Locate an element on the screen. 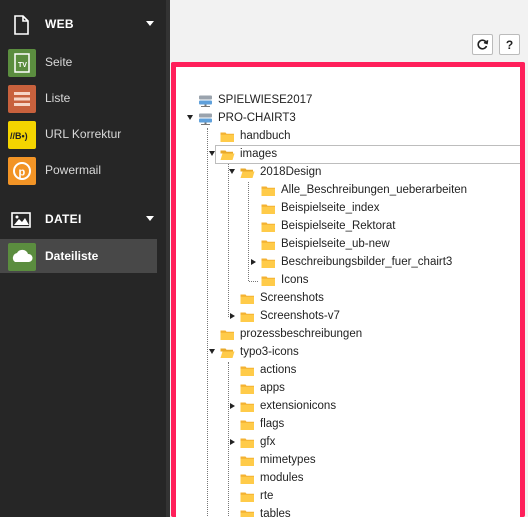 The image size is (528, 517). module-group-datei: DATEI is located at coordinates (83, 219).